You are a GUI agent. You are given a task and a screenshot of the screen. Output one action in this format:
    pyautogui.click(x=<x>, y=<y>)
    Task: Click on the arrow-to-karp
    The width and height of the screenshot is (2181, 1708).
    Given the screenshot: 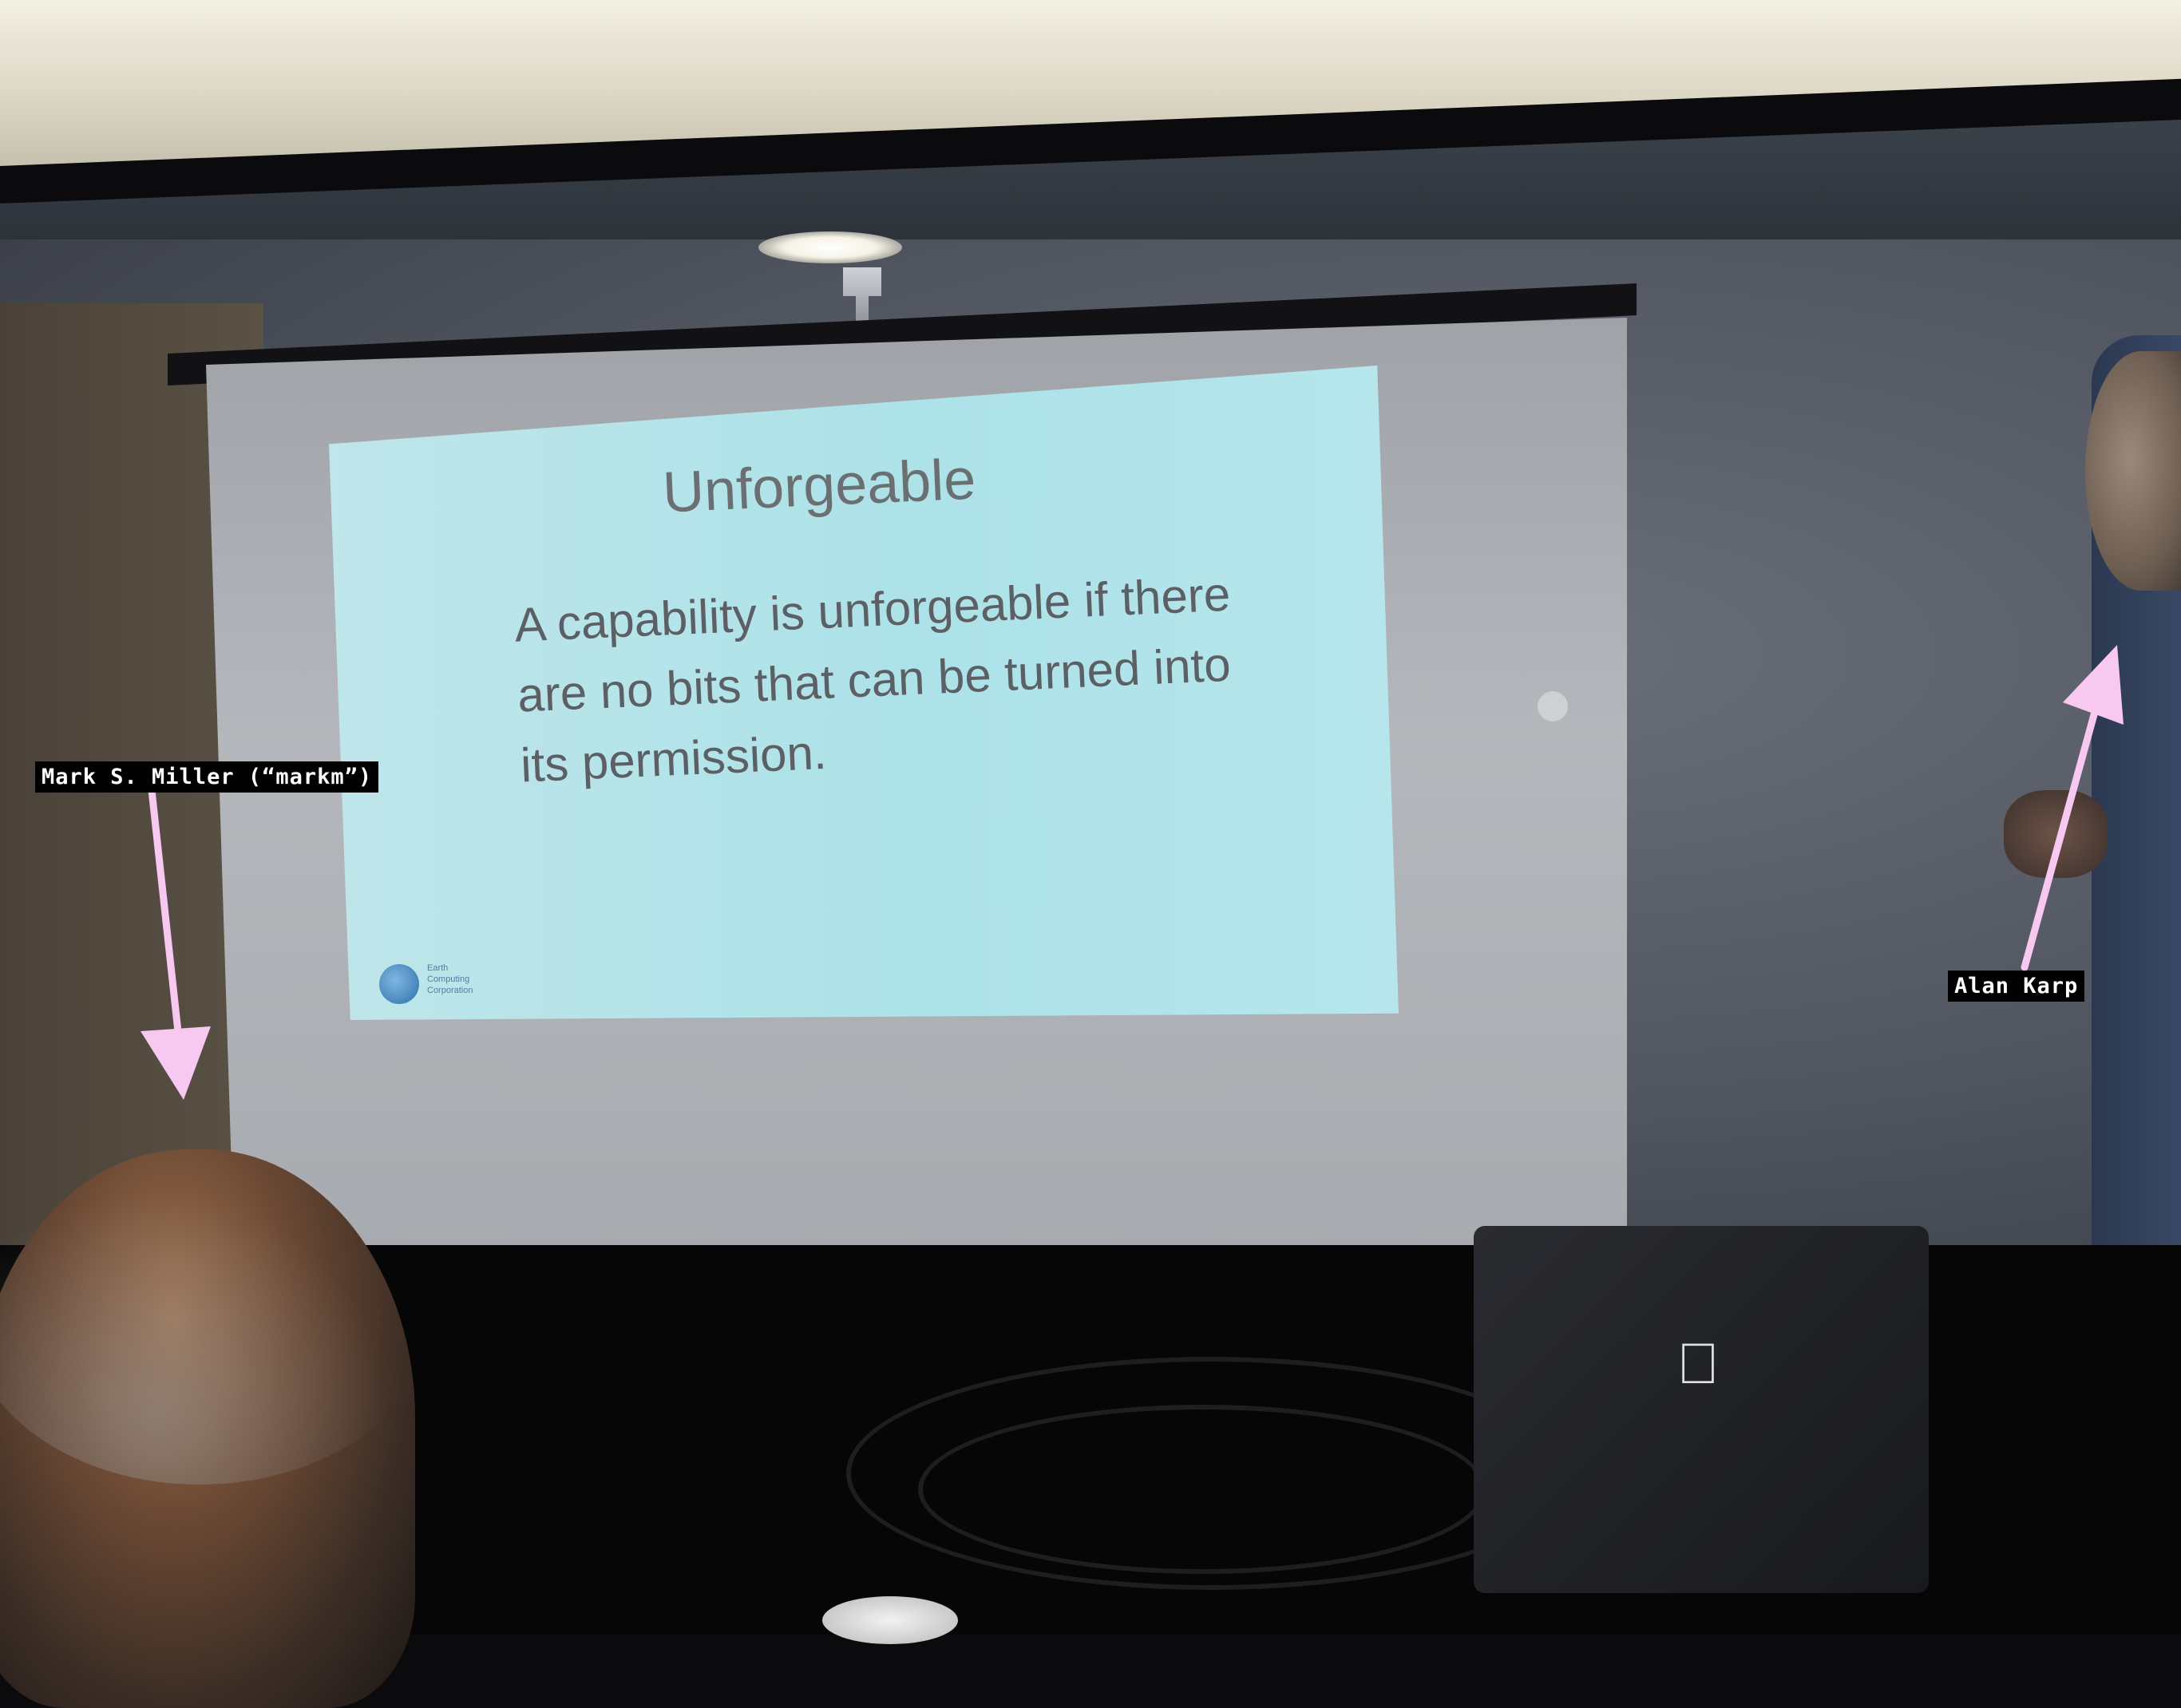 What is the action you would take?
    pyautogui.click(x=2073, y=808)
    